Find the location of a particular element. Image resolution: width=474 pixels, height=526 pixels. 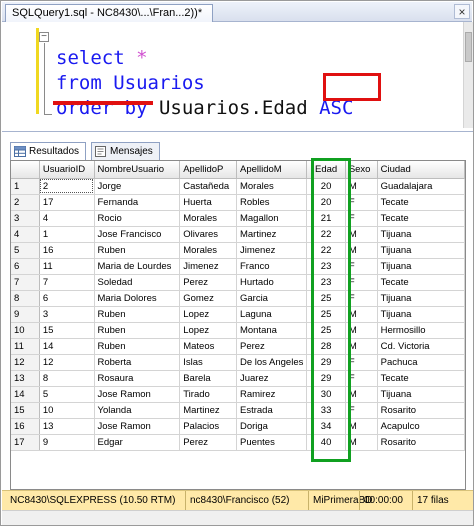

row-number: 1 is located at coordinates (25, 186).